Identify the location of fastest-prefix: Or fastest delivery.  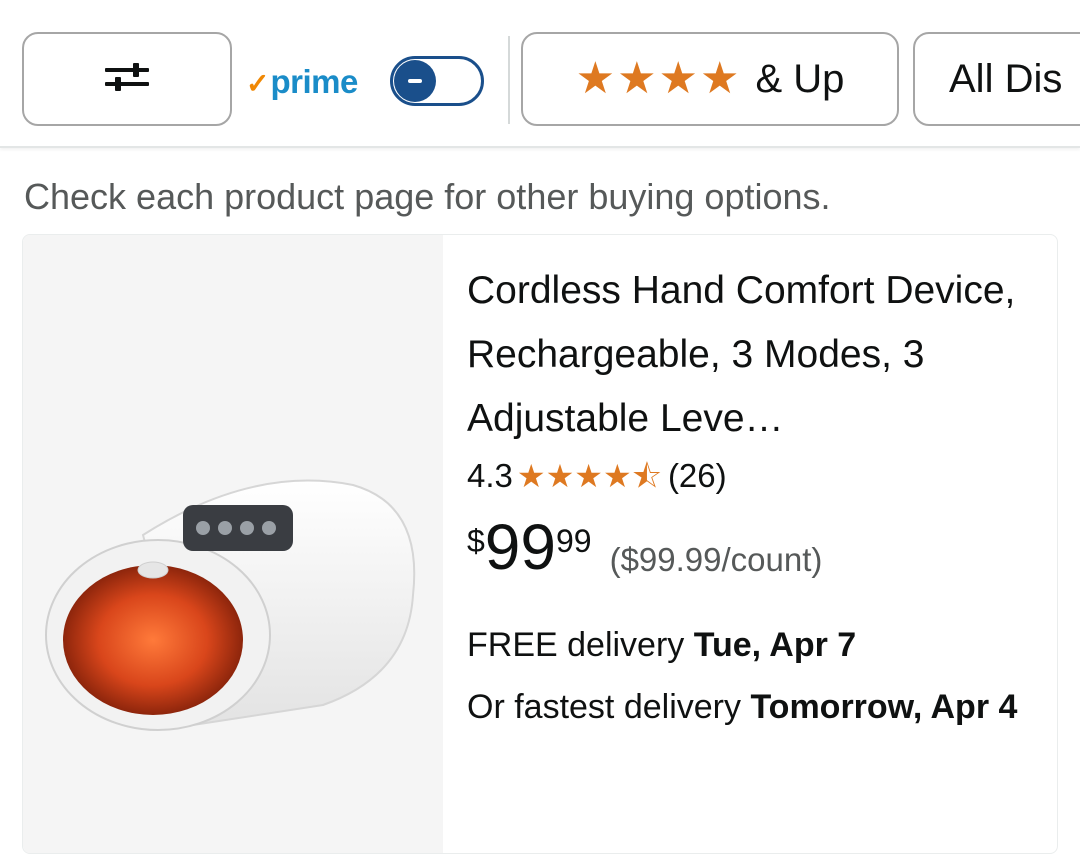
(604, 707).